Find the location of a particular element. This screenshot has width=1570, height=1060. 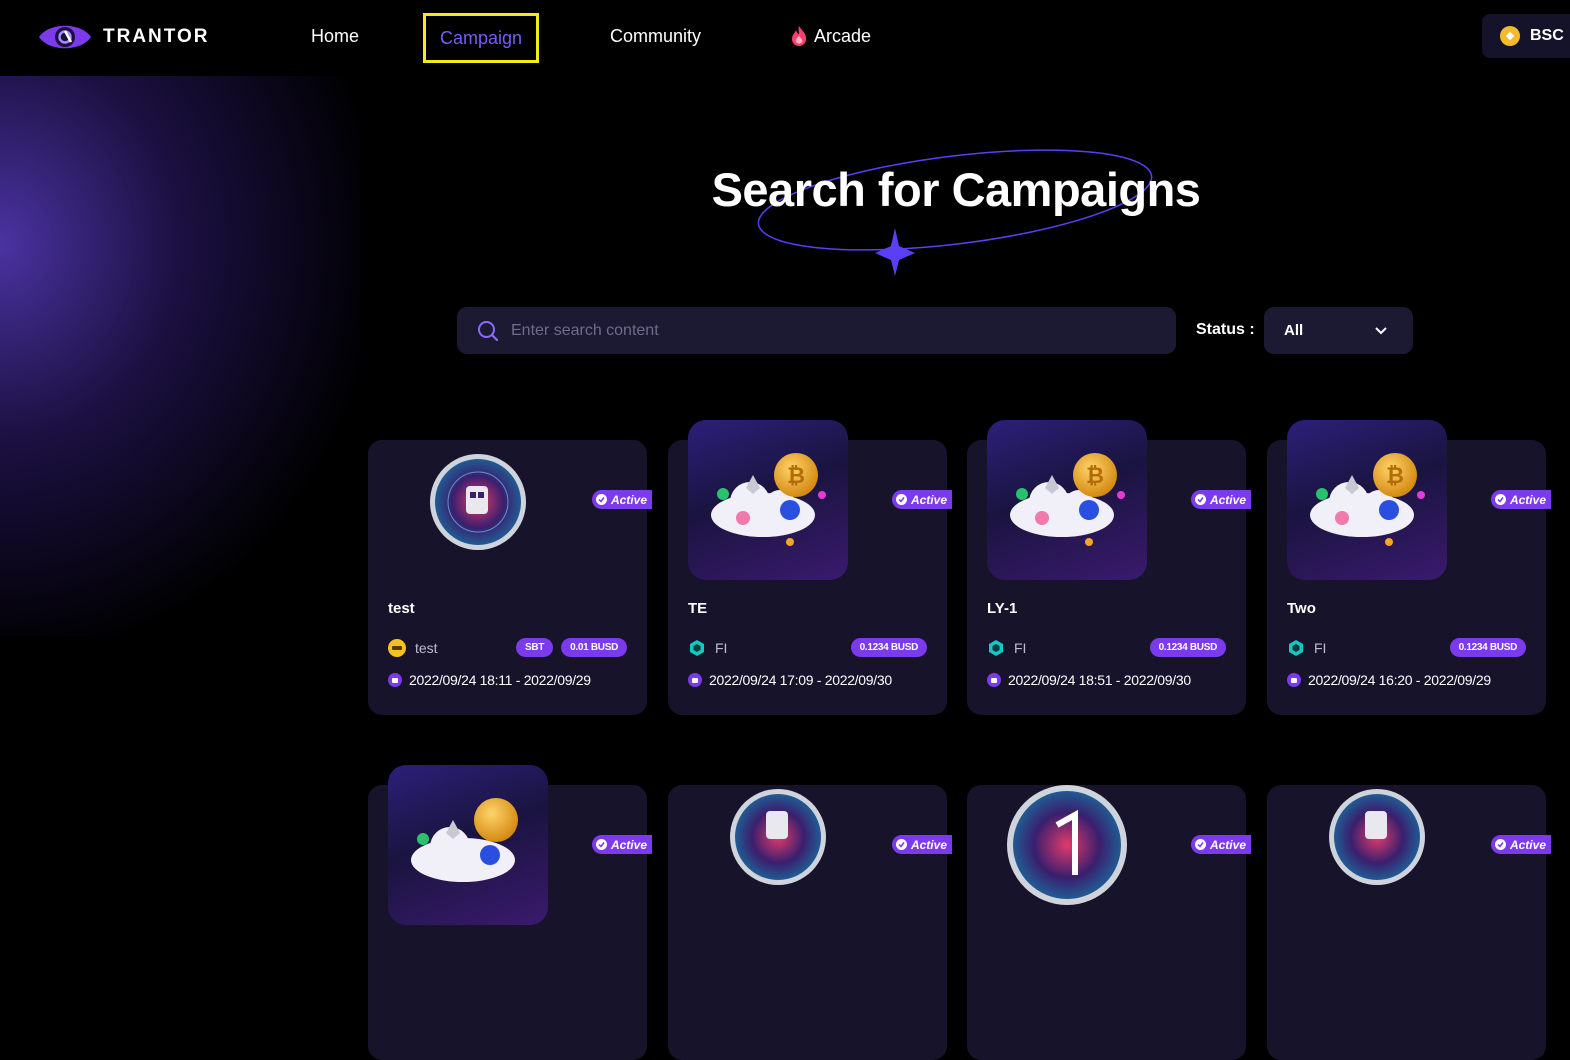

status-filter-select: All is located at coordinates (1338, 330).